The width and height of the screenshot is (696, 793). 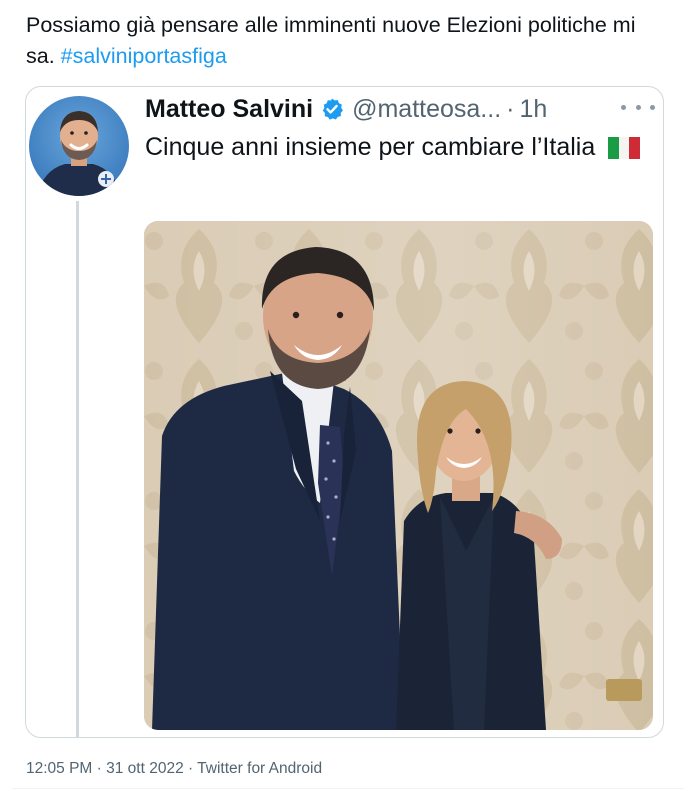 What do you see at coordinates (332, 109) in the screenshot?
I see `verified-badge-icon` at bounding box center [332, 109].